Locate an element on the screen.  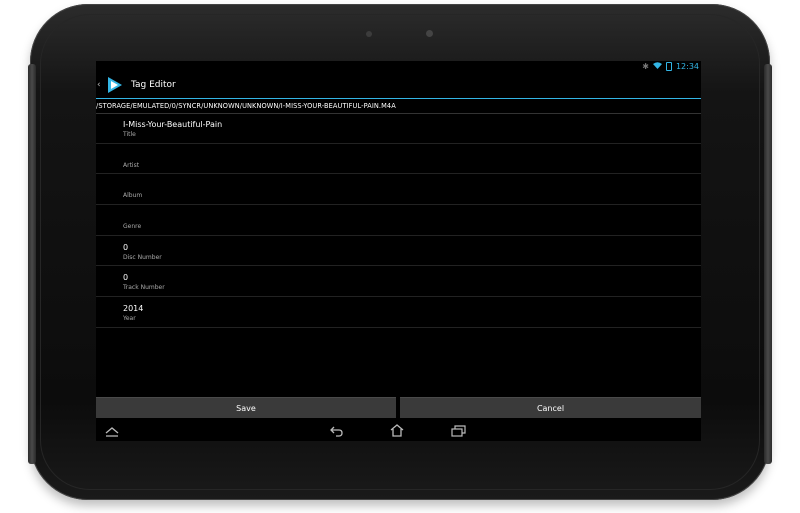
home-collapse-icon is located at coordinates (112, 431).